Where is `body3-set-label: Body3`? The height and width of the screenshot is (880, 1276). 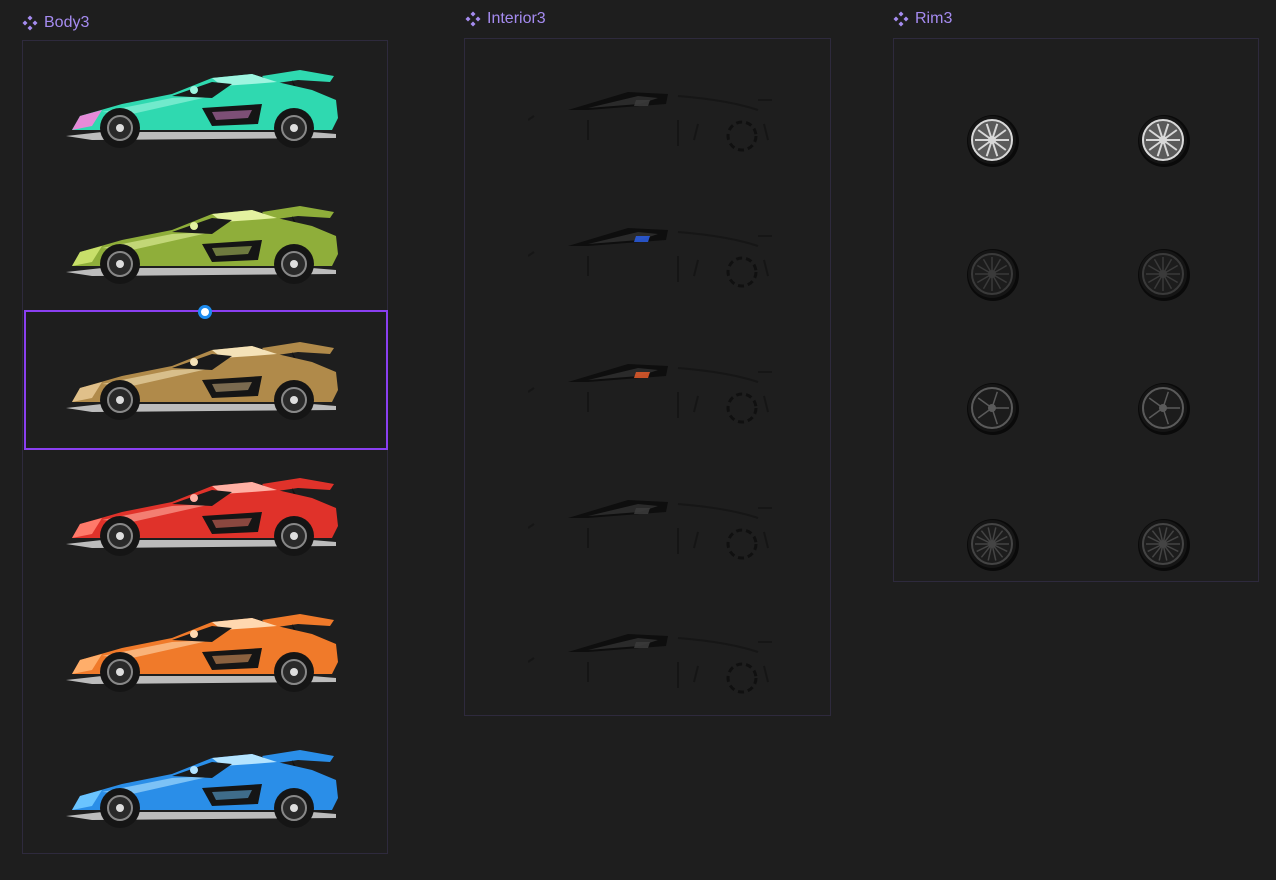
body3-set-label: Body3 is located at coordinates (55, 23).